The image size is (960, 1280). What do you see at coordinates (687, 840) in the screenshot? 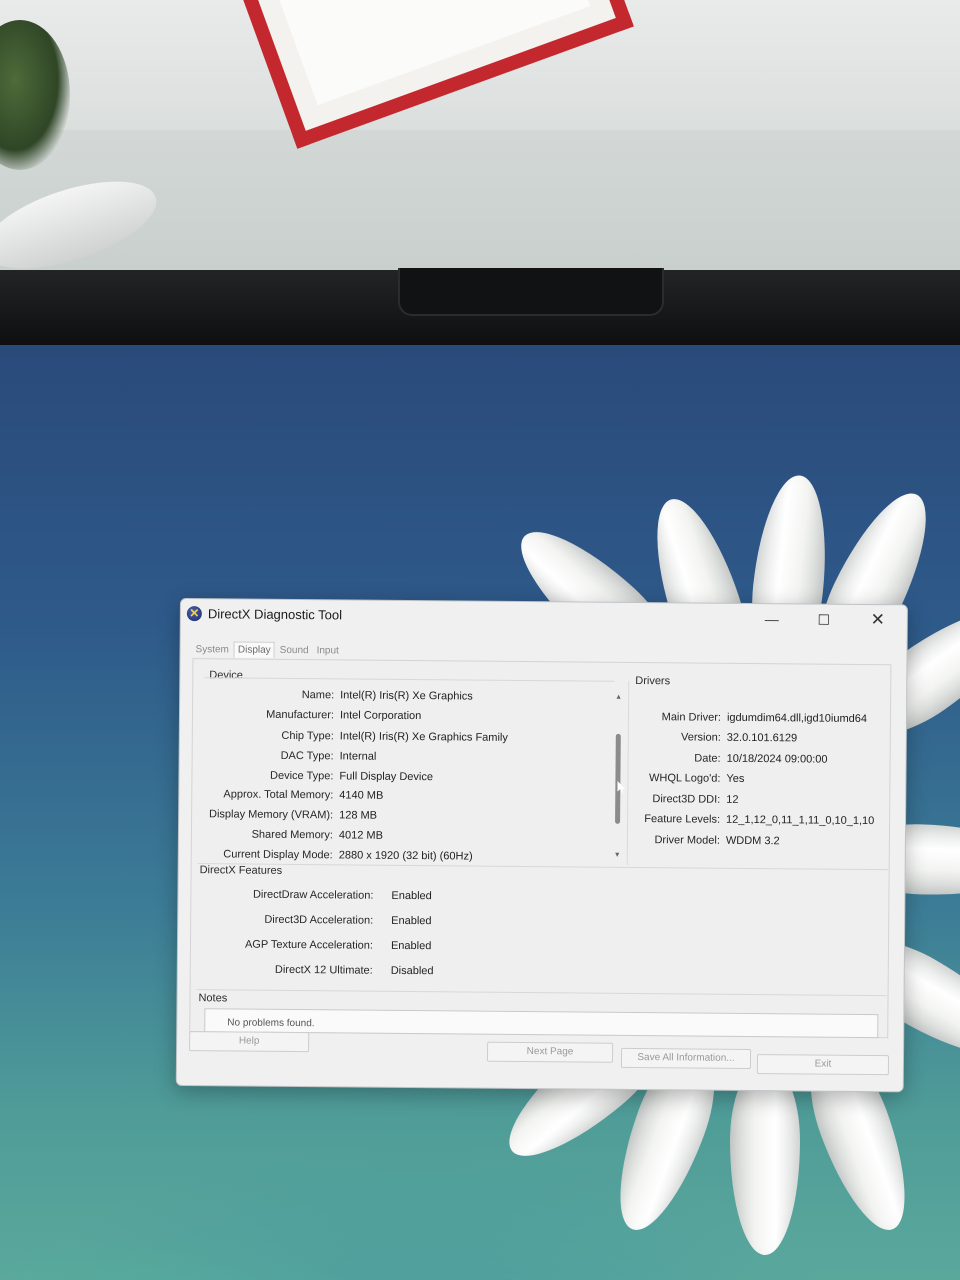
I see `driver-label: Driver Model:` at bounding box center [687, 840].